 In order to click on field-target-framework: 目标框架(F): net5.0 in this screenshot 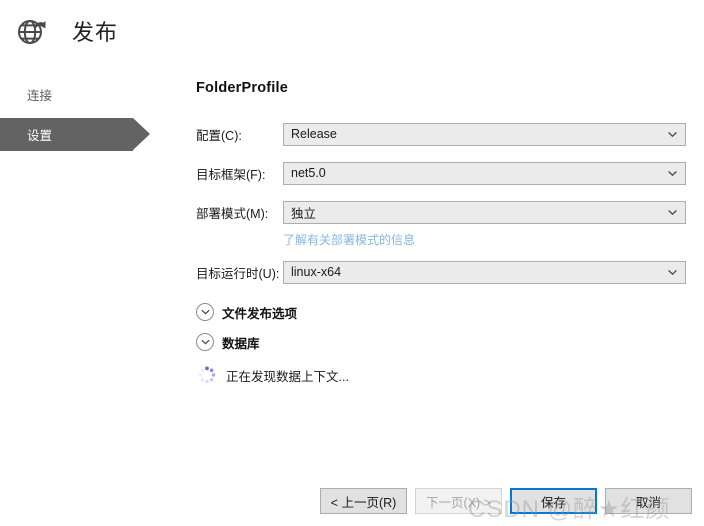, I will do `click(441, 173)`.